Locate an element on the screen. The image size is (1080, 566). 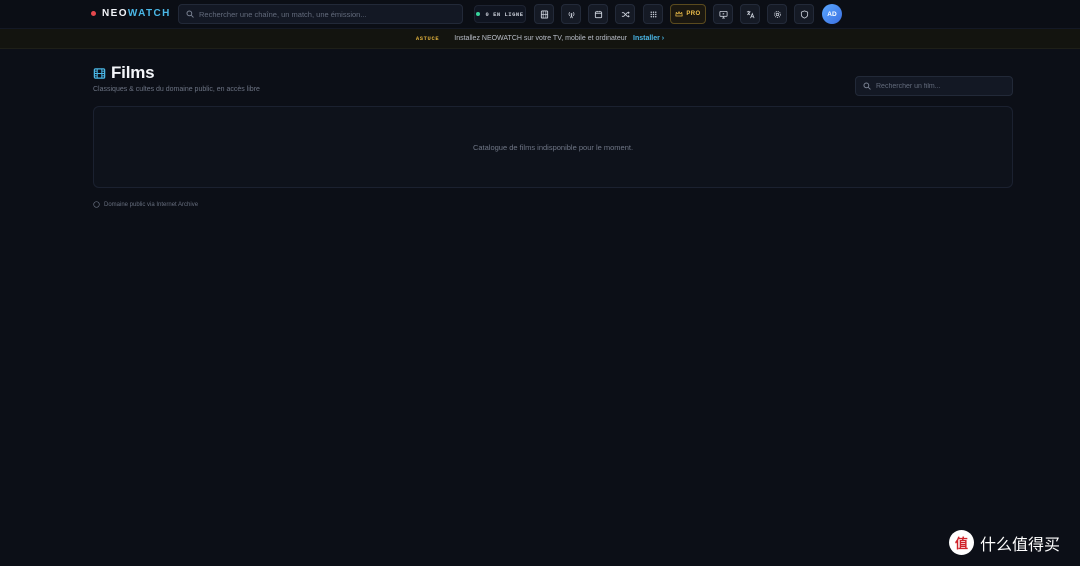
live-count-label: 0 EN LIGNE is located at coordinates (504, 14).